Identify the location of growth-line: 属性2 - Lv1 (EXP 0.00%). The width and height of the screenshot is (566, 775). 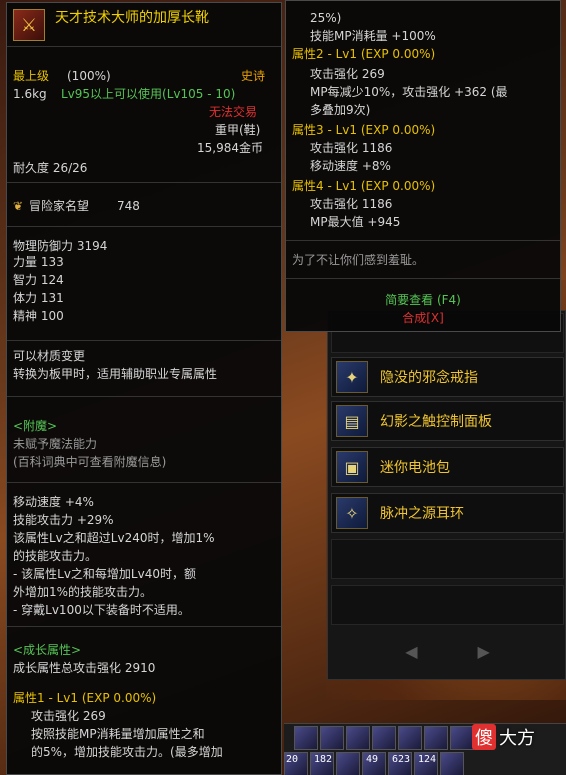
(364, 54).